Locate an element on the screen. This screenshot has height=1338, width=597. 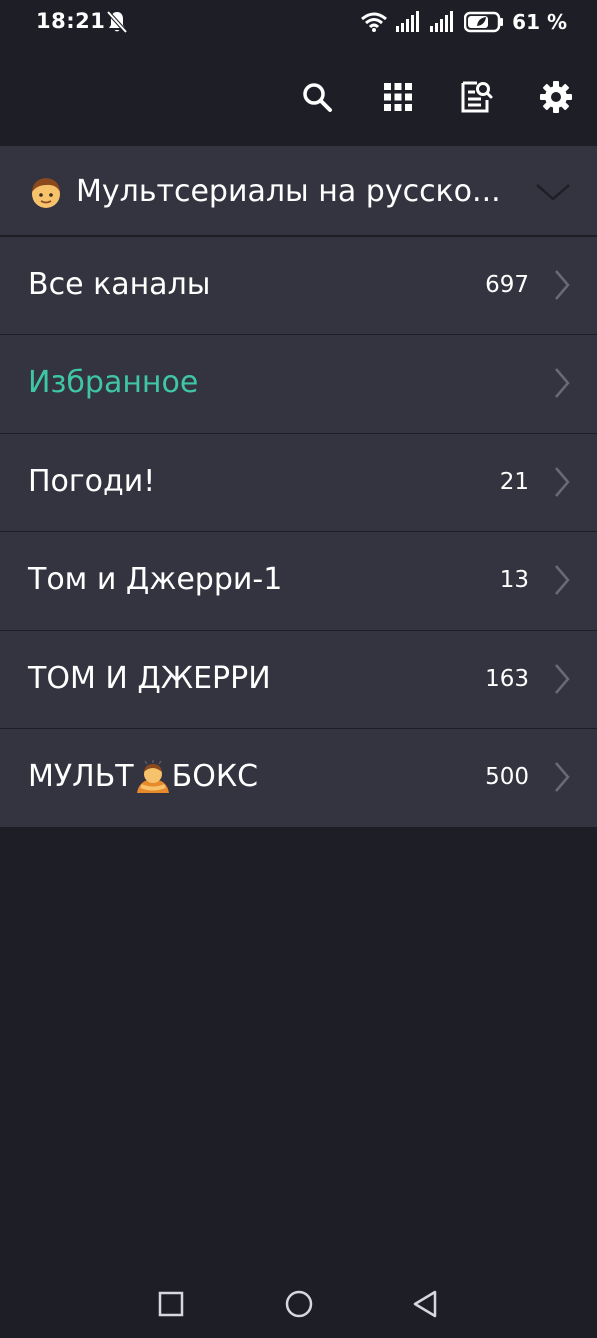
status-icons: 61 % is located at coordinates (463, 22).